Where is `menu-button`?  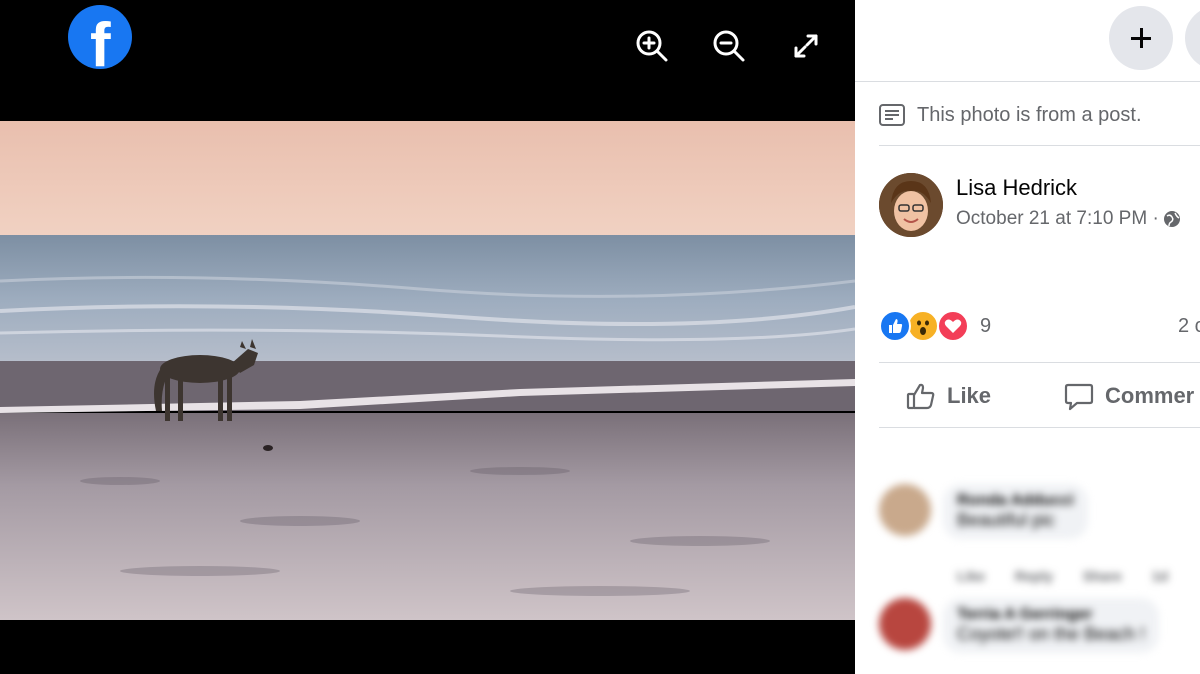
menu-button is located at coordinates (1192, 38).